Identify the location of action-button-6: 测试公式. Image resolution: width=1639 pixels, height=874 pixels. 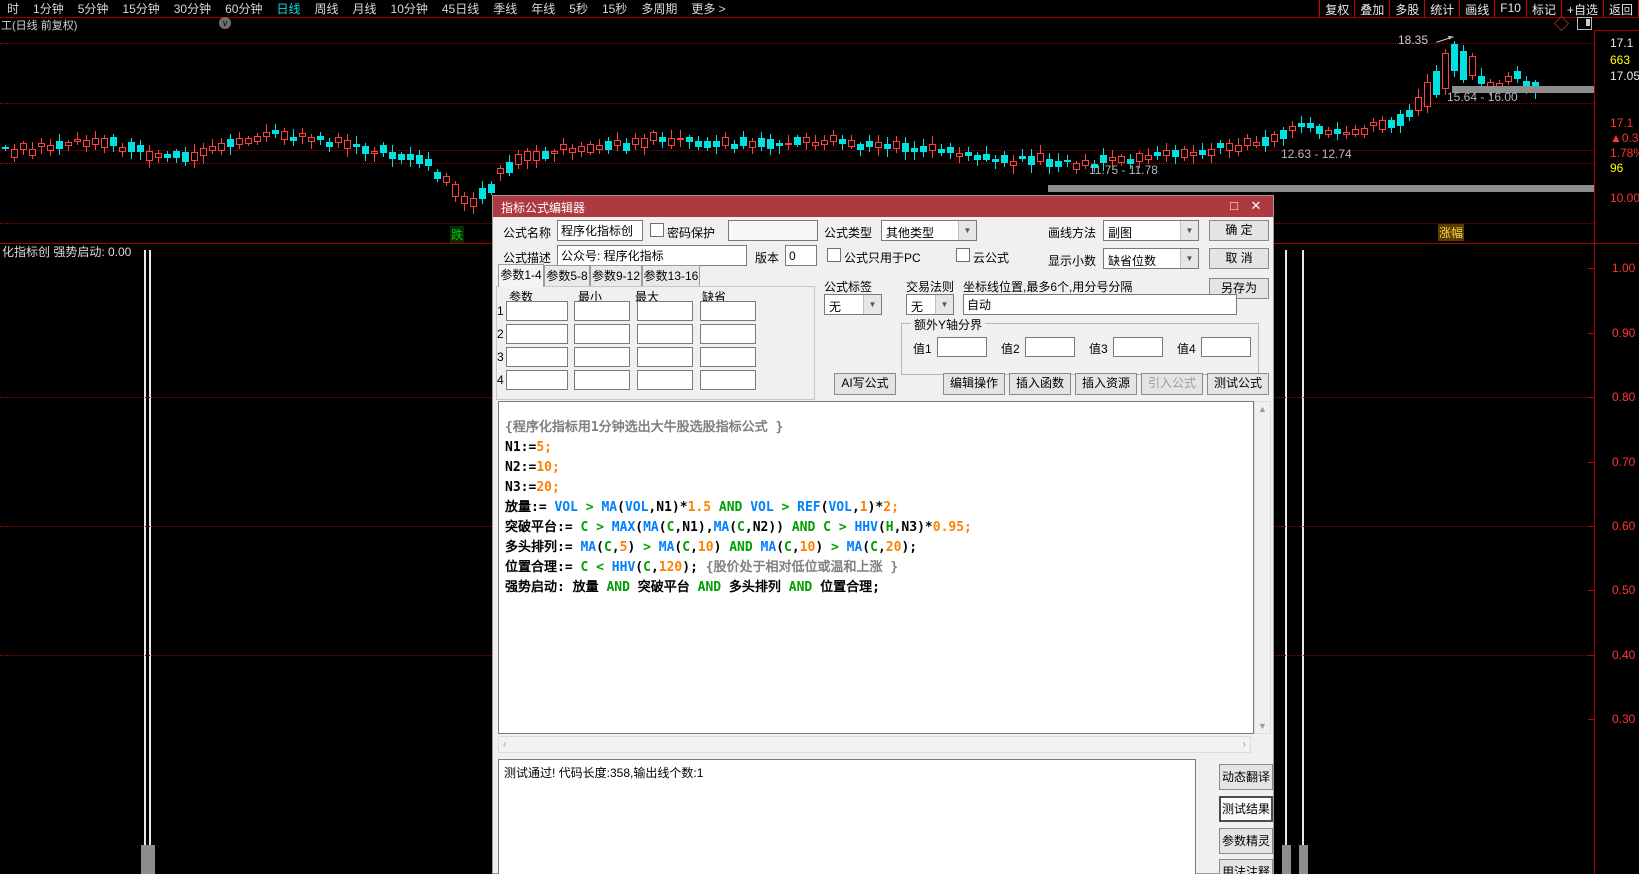
(1238, 384).